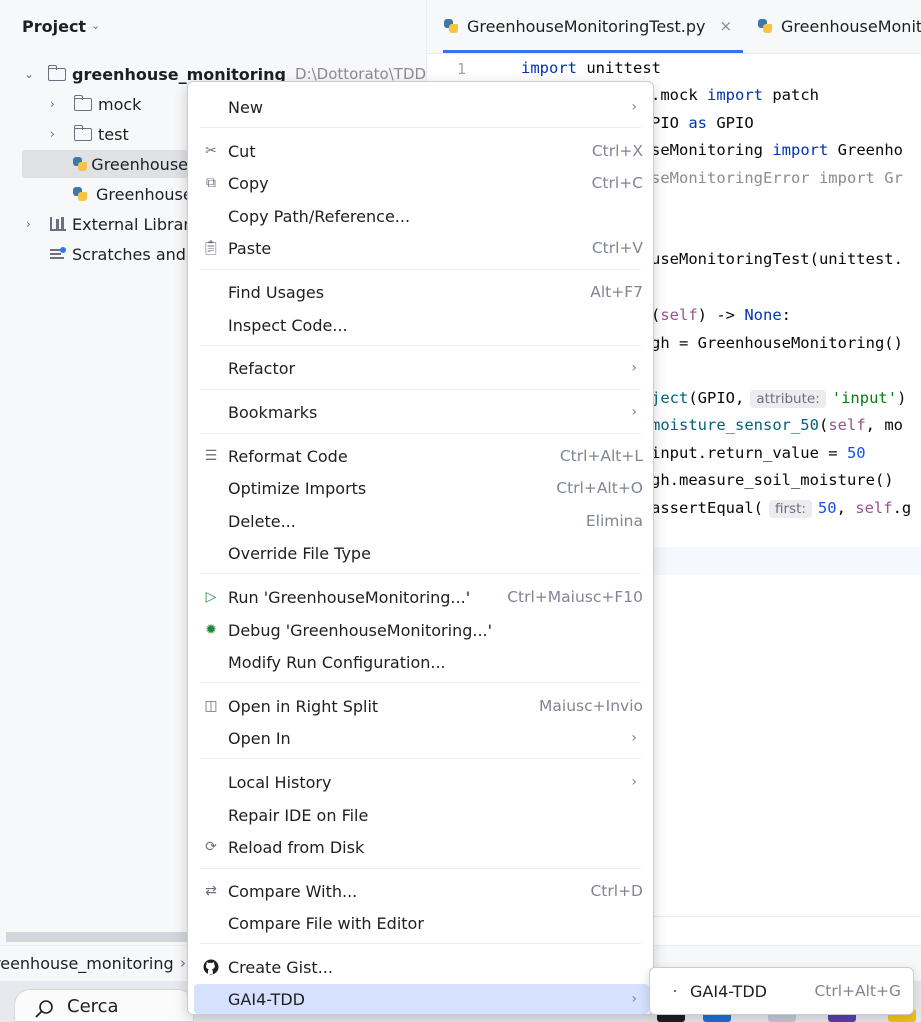 This screenshot has height=1022, width=921. What do you see at coordinates (421, 248) in the screenshot?
I see `menu-item-paste: 📋︎ Paste Ctrl+V` at bounding box center [421, 248].